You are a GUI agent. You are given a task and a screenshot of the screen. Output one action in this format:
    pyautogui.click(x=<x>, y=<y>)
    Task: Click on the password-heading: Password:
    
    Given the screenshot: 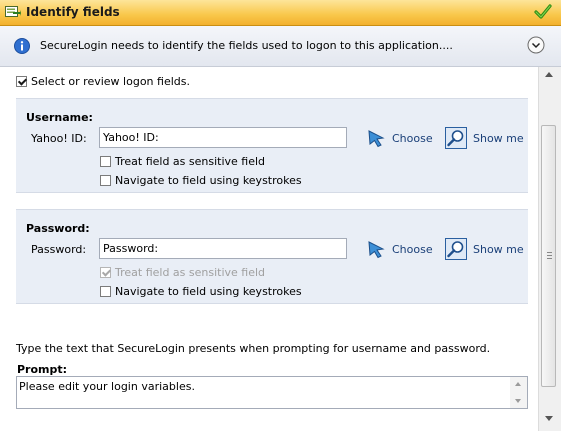 What is the action you would take?
    pyautogui.click(x=58, y=228)
    